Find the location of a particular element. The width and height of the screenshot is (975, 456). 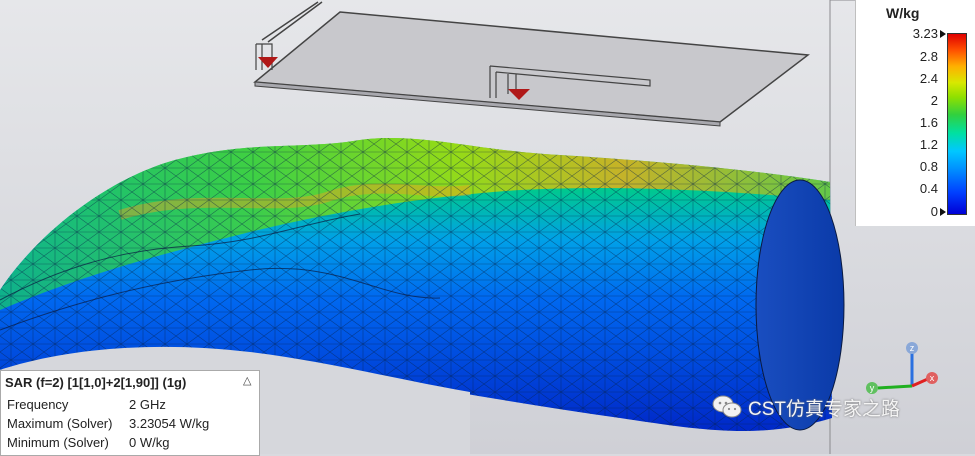

axis-z-label: z is located at coordinates (912, 348).